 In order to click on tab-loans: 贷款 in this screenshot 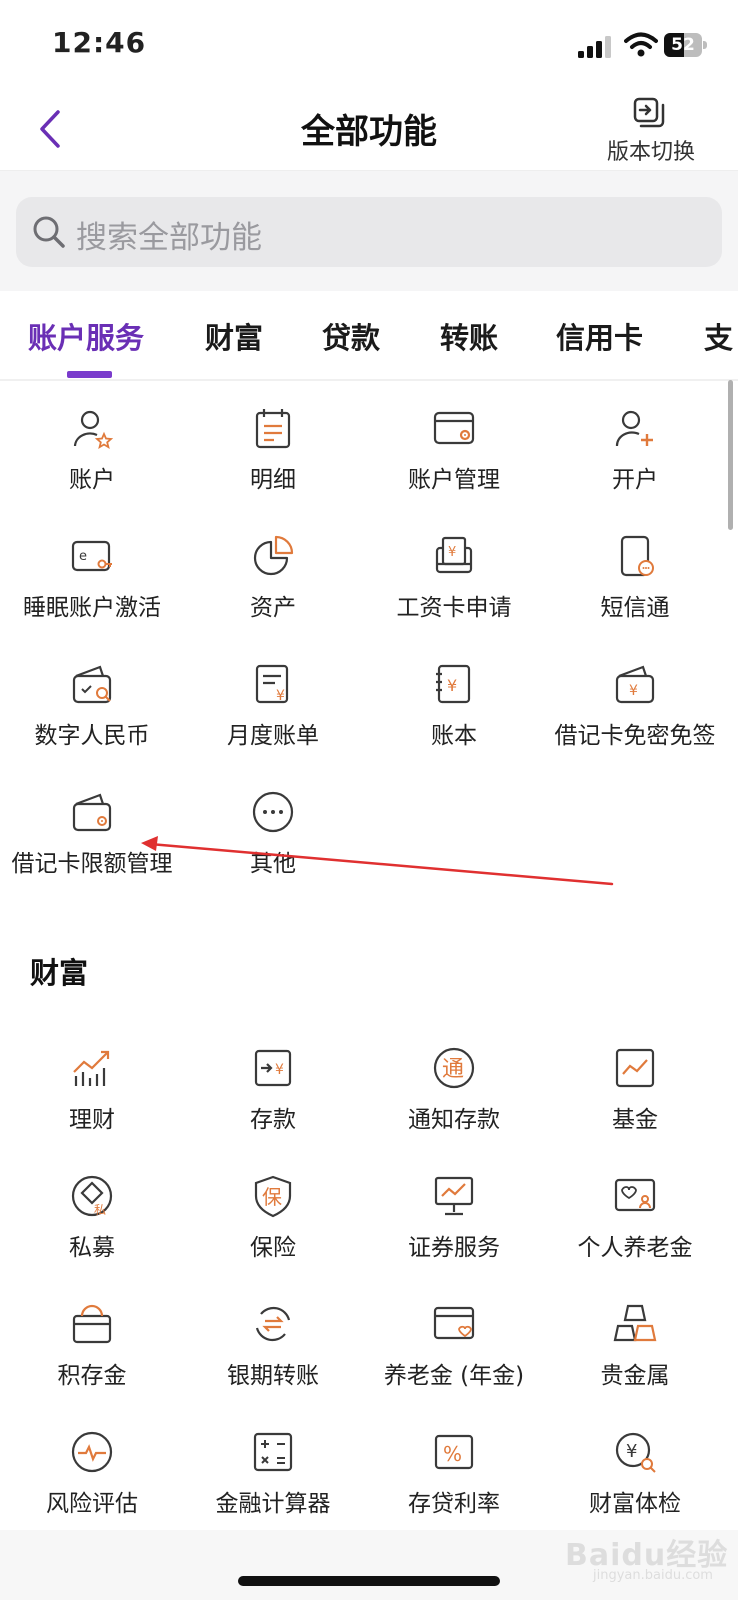, I will do `click(351, 336)`.